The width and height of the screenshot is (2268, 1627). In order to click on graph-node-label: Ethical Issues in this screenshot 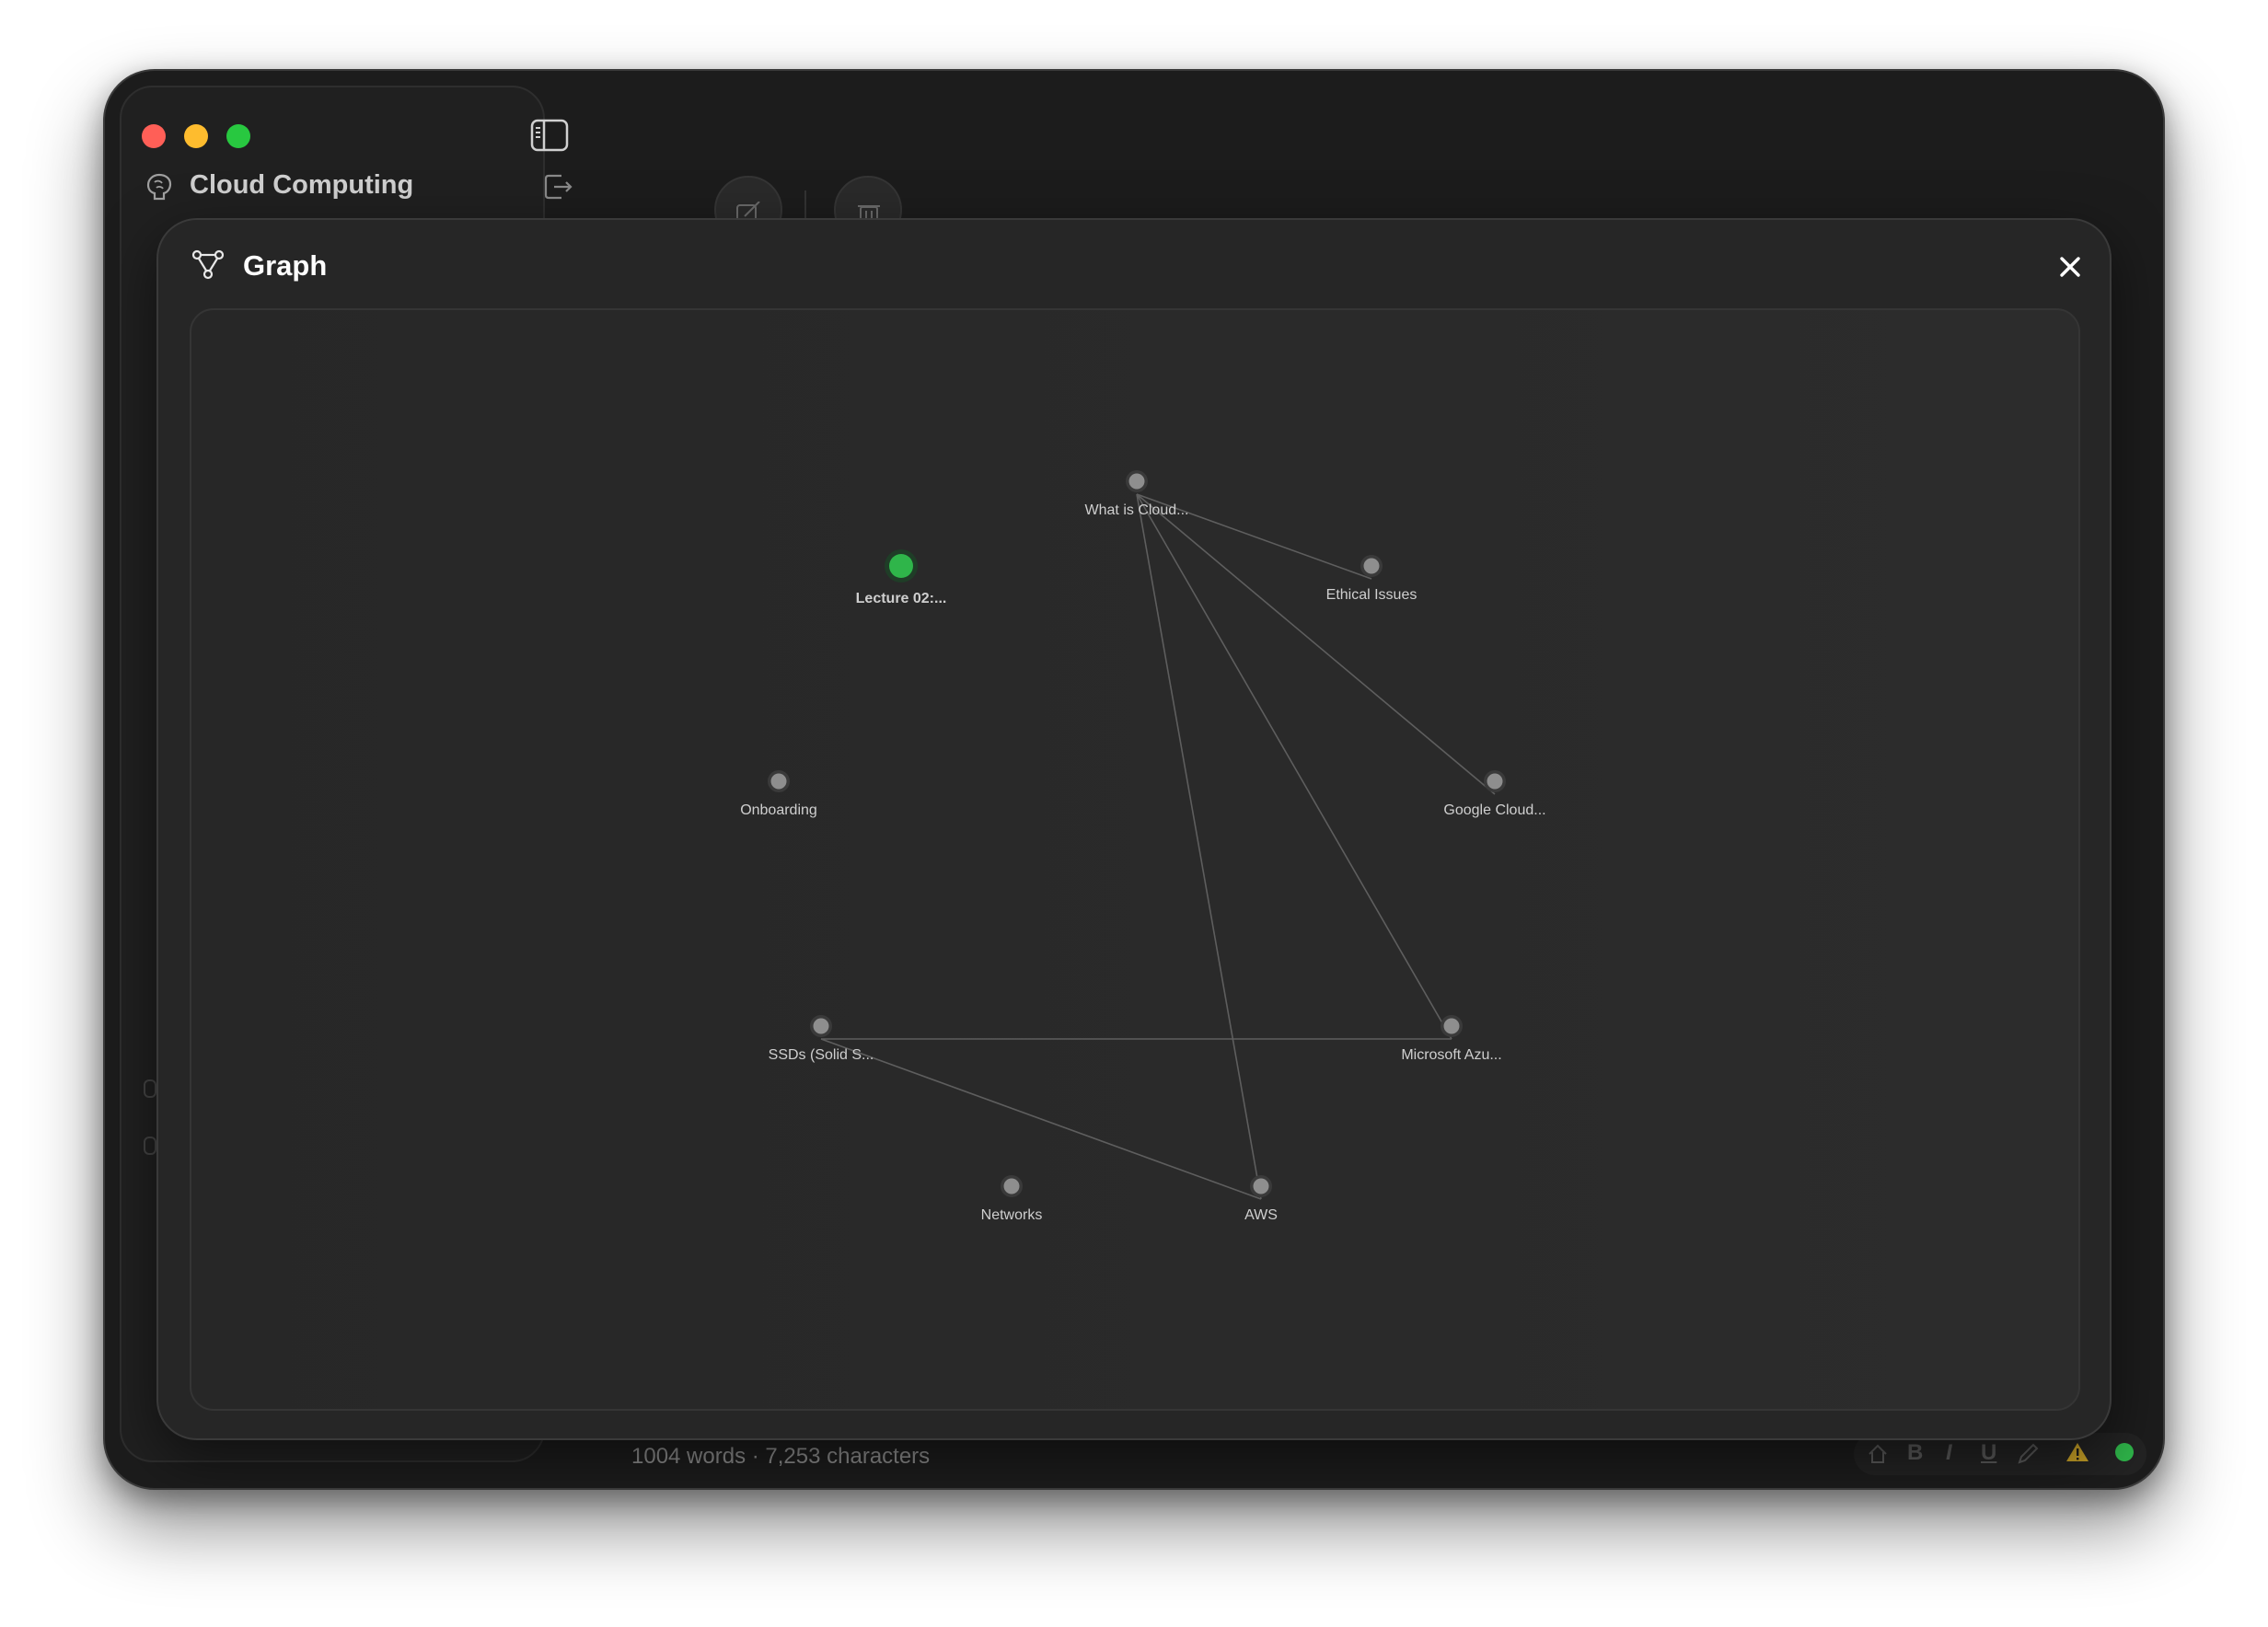, I will do `click(1372, 595)`.